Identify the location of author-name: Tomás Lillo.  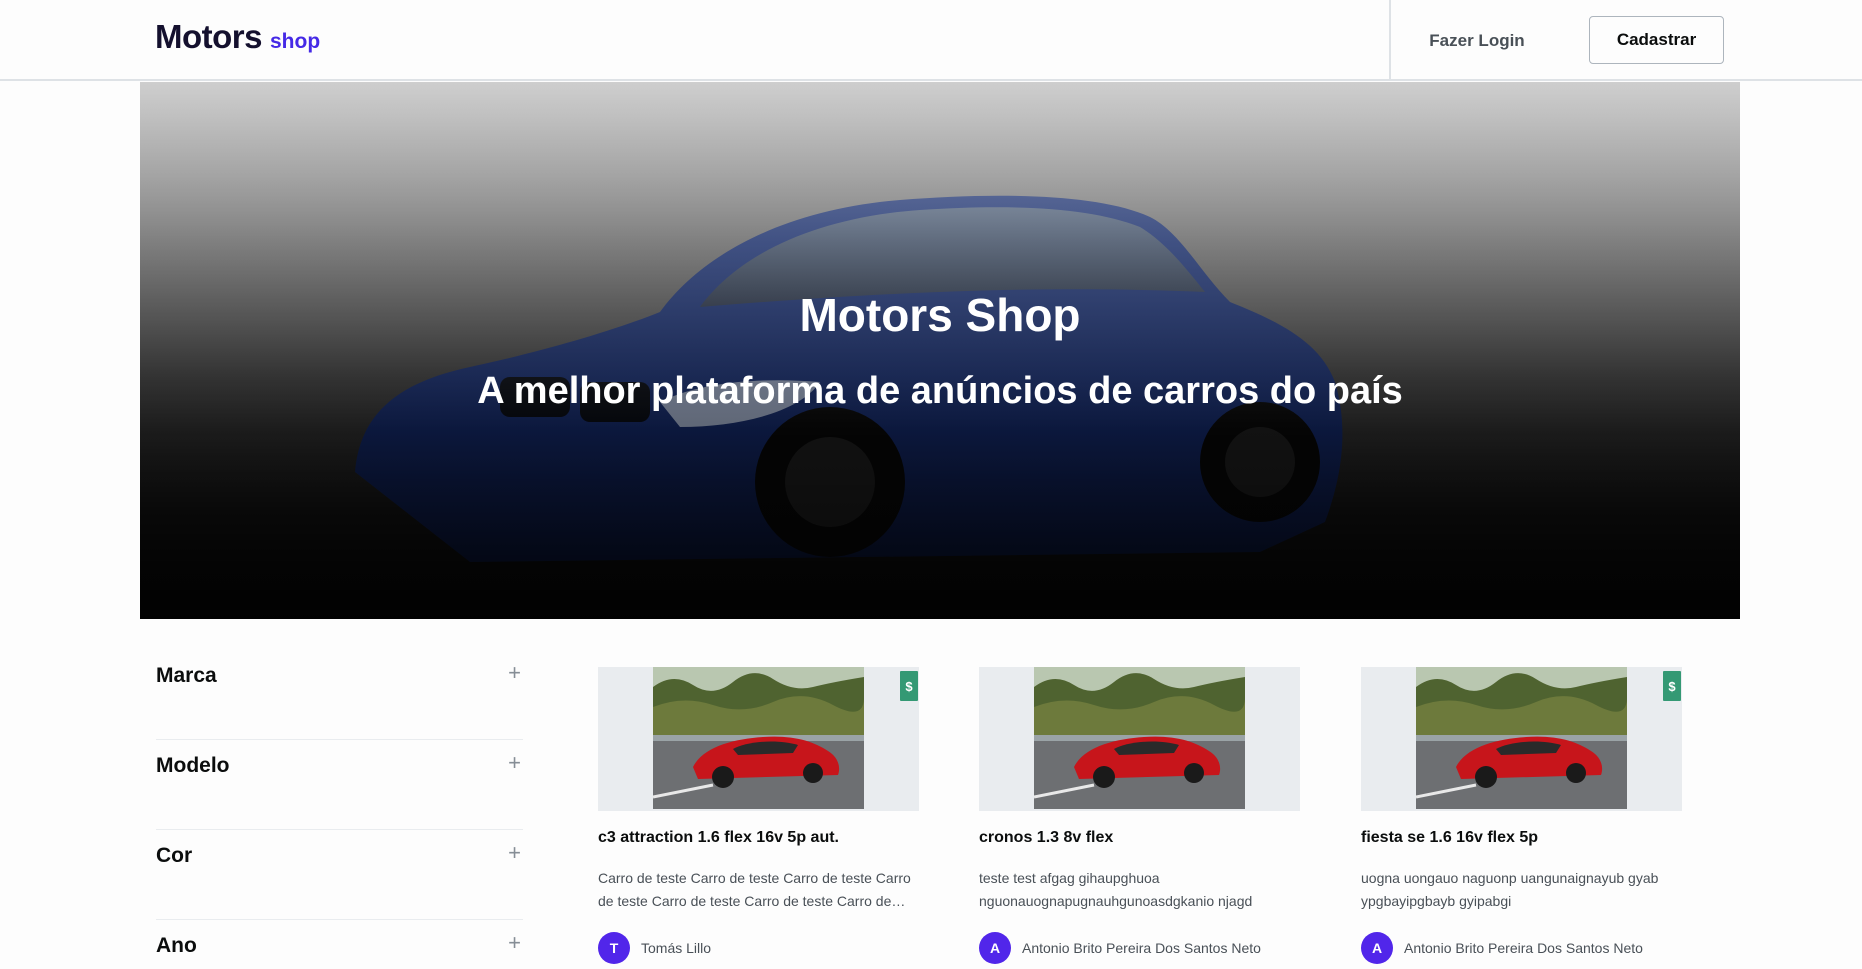
(676, 948).